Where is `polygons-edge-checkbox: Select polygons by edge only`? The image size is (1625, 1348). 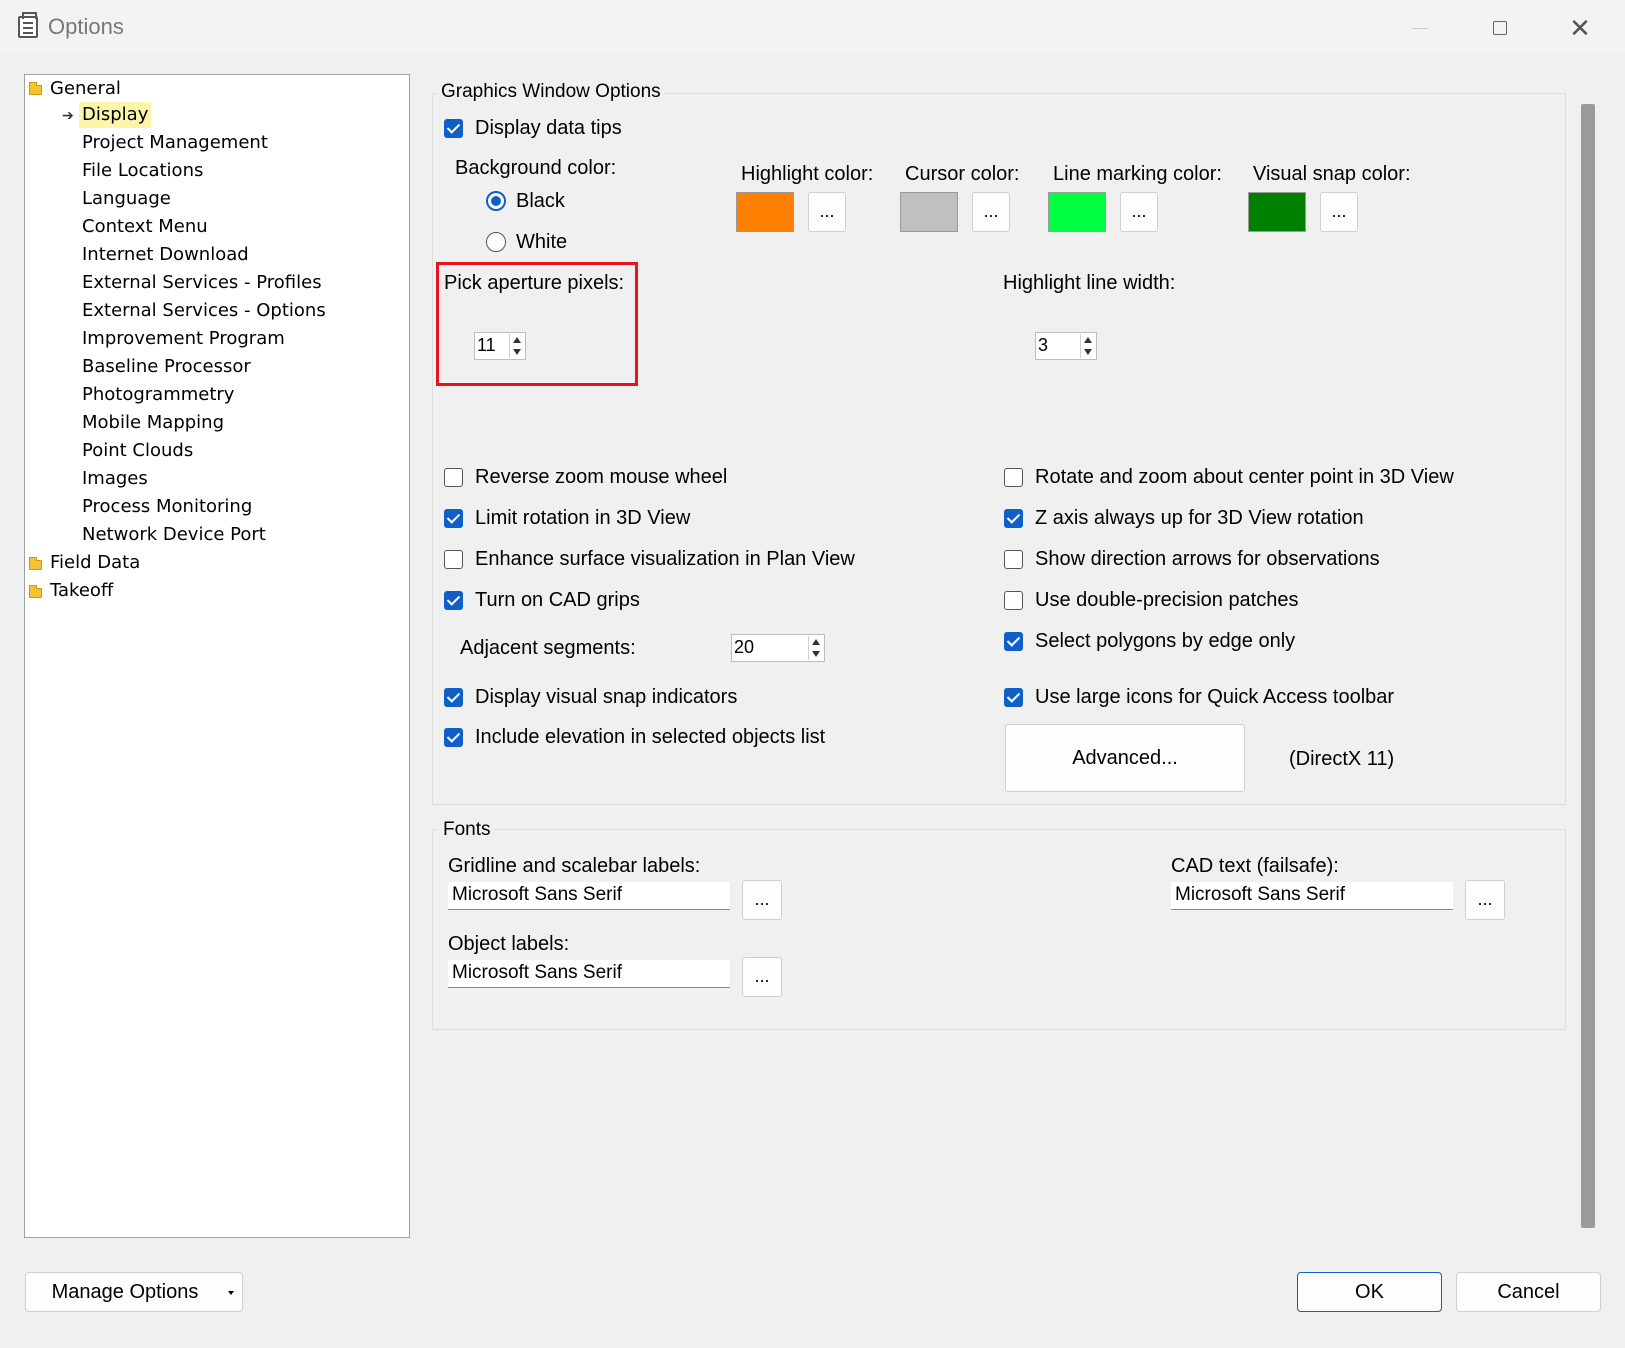
polygons-edge-checkbox: Select polygons by edge only is located at coordinates (1149, 641).